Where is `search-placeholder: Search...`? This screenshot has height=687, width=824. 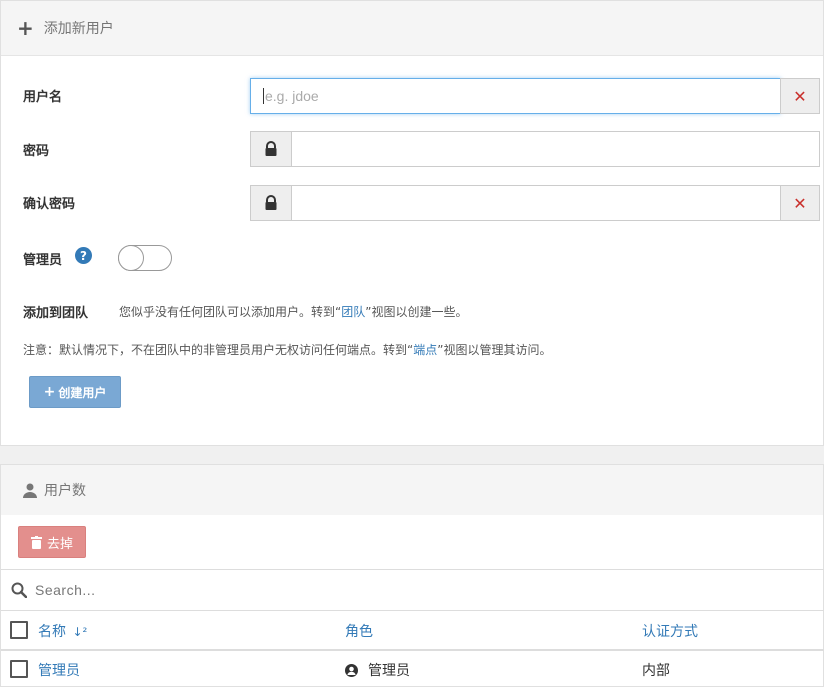
search-placeholder: Search... is located at coordinates (65, 590).